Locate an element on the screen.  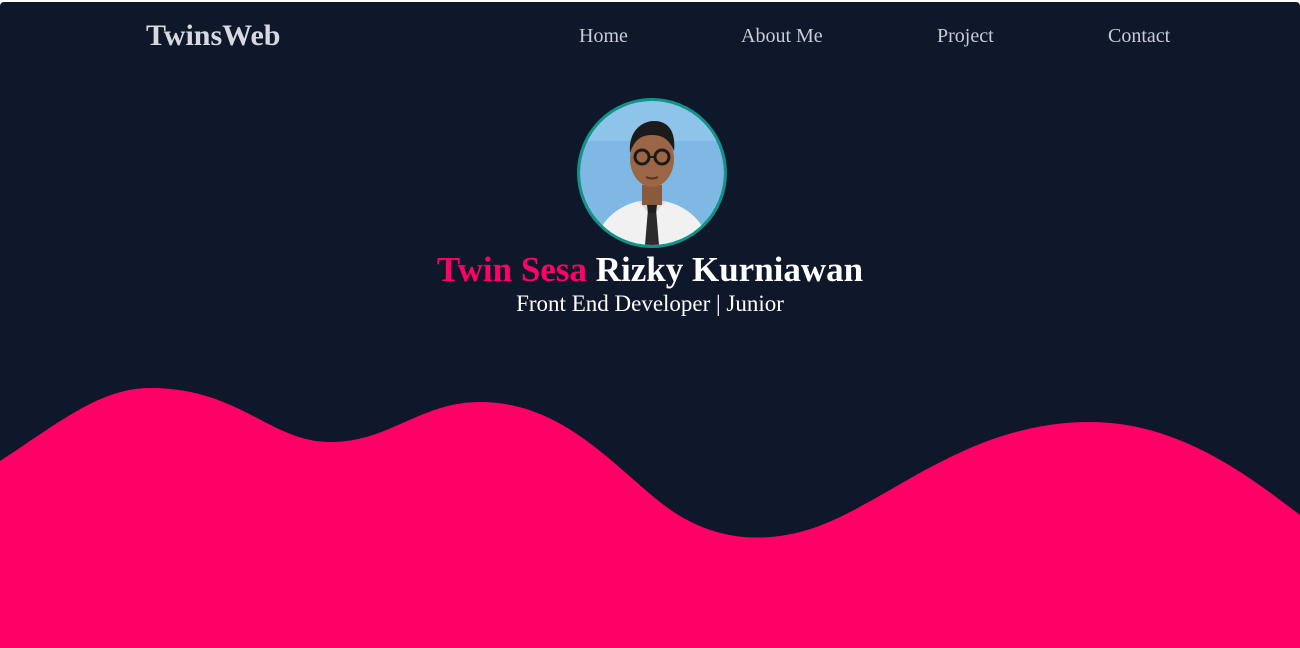
profile-avatar is located at coordinates (652, 173).